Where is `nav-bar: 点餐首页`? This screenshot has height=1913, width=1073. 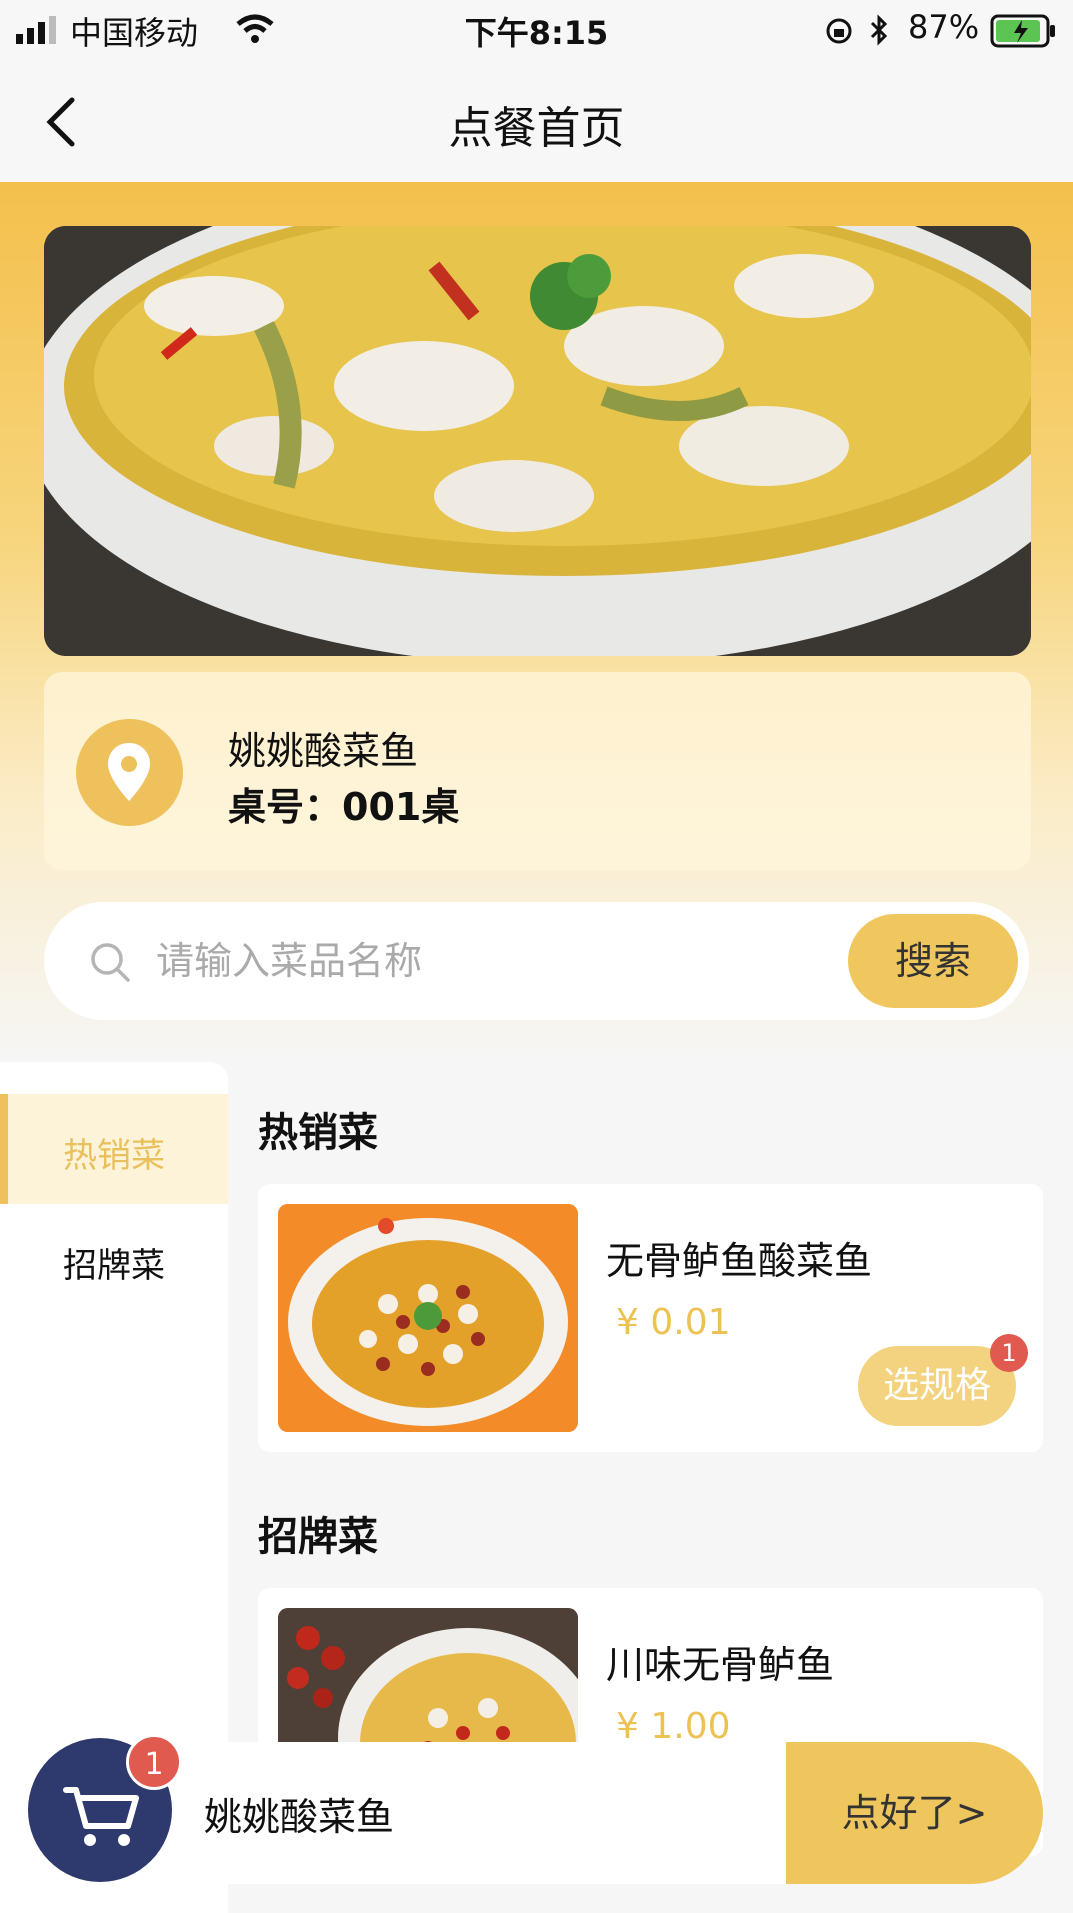 nav-bar: 点餐首页 is located at coordinates (536, 122).